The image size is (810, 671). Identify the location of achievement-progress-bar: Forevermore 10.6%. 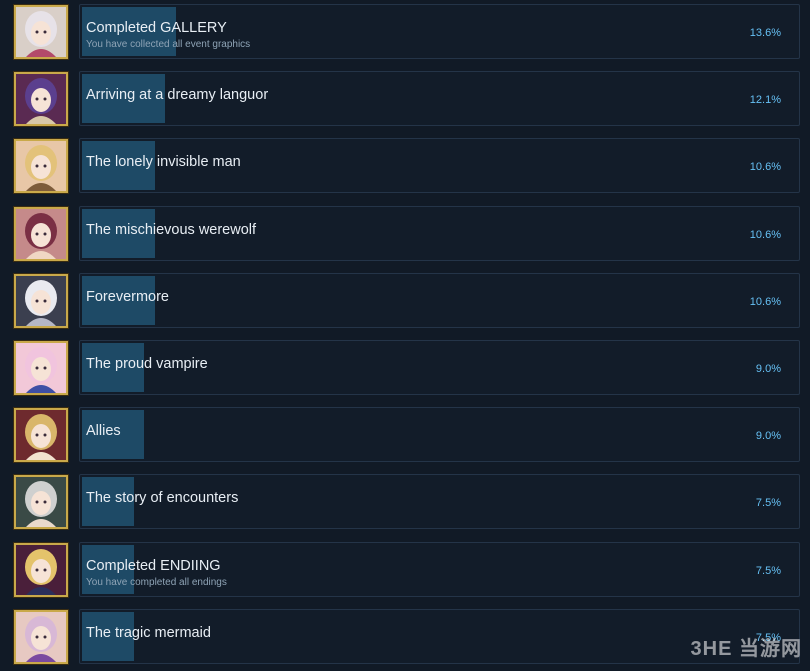
(439, 300).